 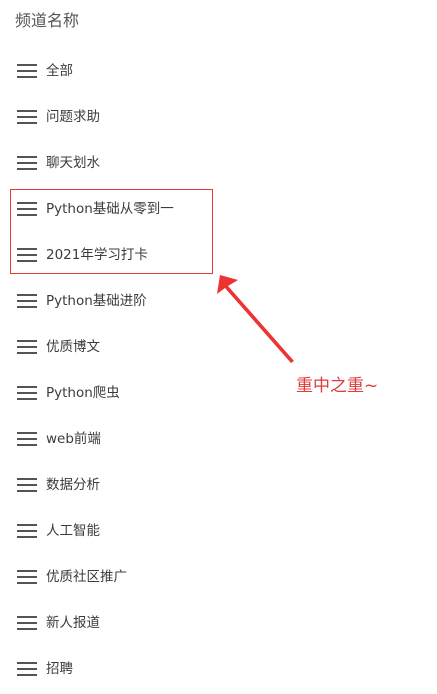 I want to click on panel-title: 频道名称, so click(x=47, y=20).